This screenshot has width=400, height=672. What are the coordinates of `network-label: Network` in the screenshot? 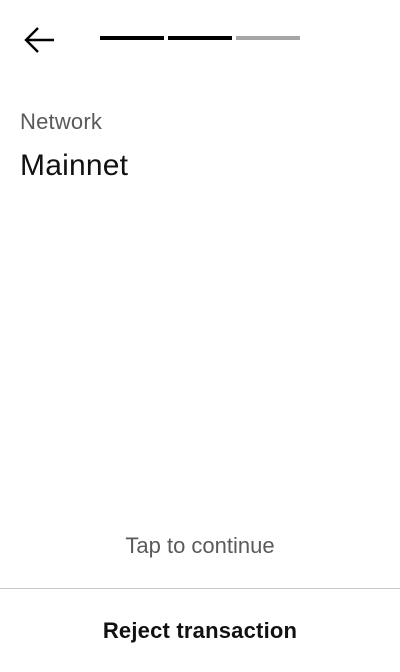 It's located at (61, 121).